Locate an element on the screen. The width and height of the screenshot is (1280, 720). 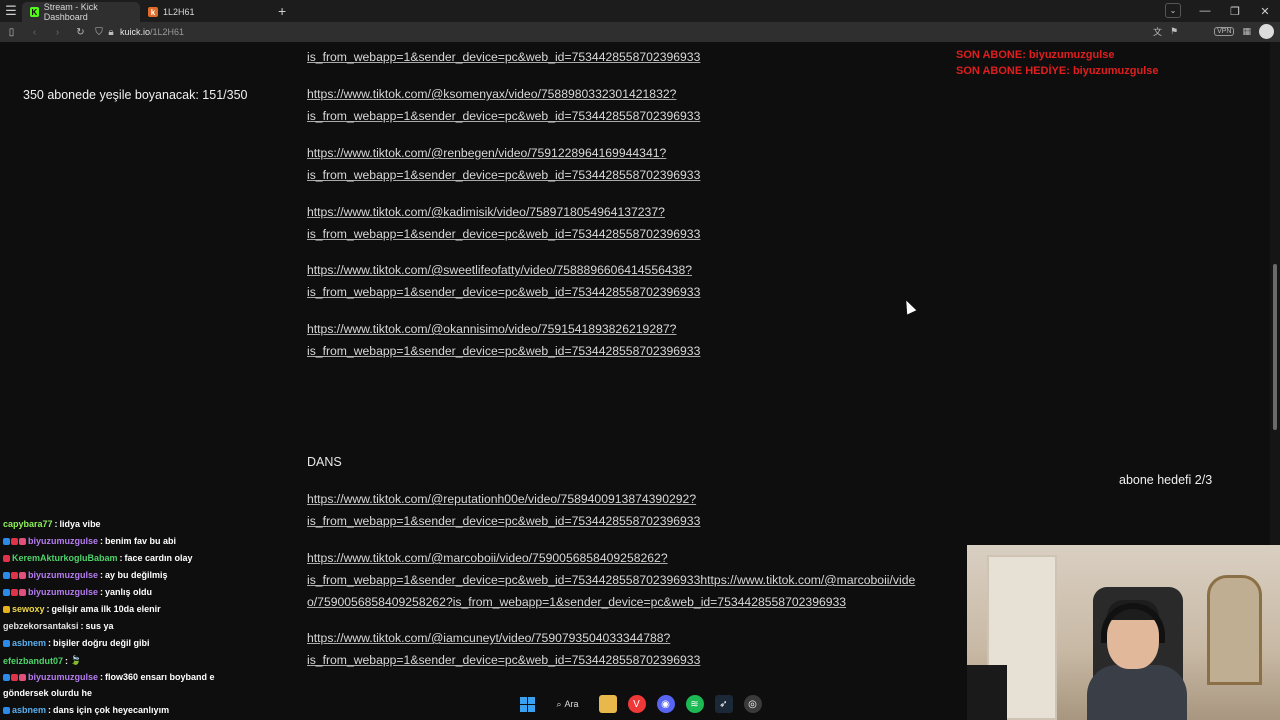
chat-message: capybara77 : lidya vibe is located at coordinates (52, 524).